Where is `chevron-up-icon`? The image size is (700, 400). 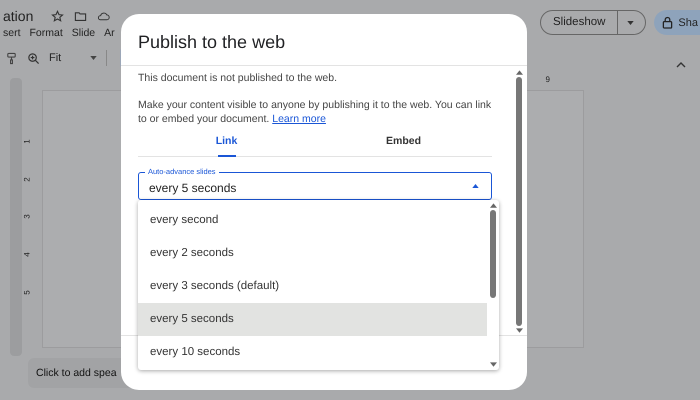 chevron-up-icon is located at coordinates (681, 65).